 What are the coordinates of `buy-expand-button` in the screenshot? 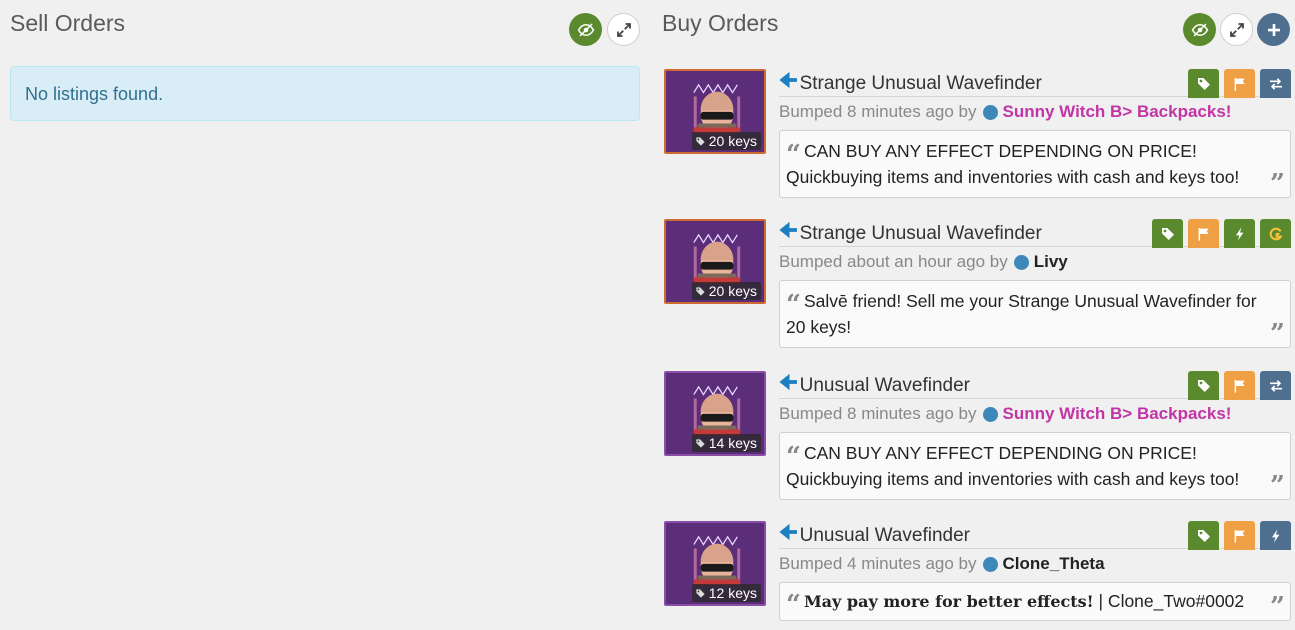 It's located at (1236, 29).